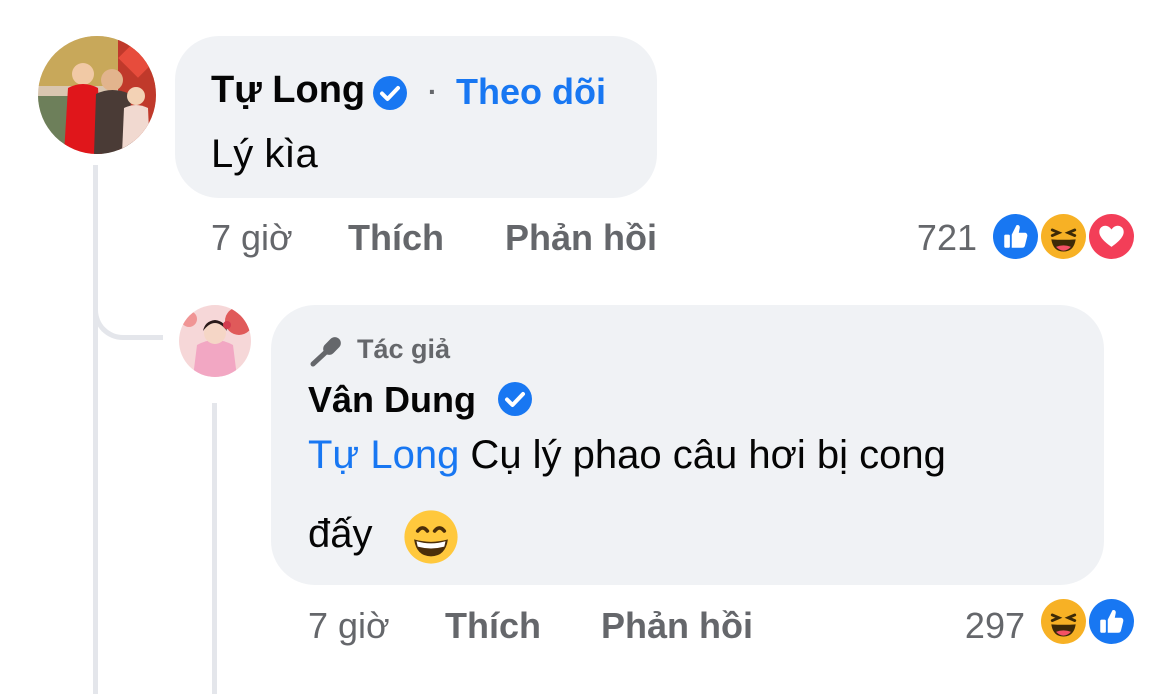 This screenshot has height=694, width=1170. Describe the element at coordinates (288, 90) in the screenshot. I see `comment-author-name: Tự Long` at that location.